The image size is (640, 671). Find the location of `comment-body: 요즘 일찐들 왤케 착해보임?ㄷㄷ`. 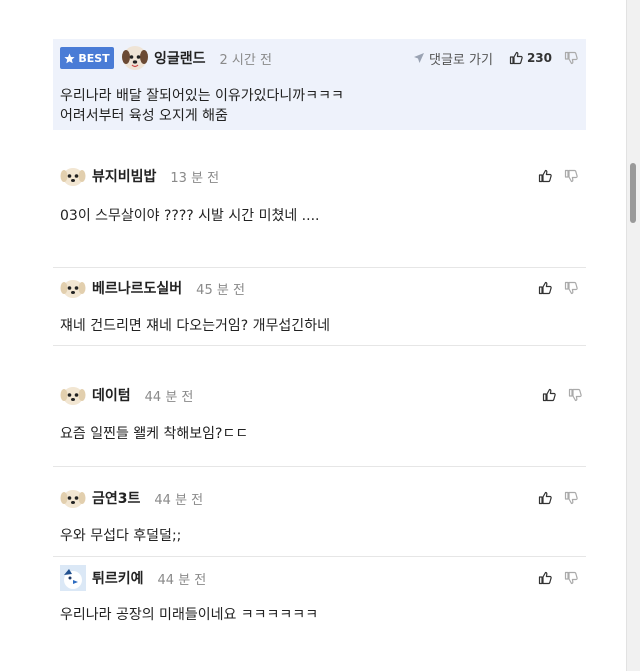

comment-body: 요즘 일찐들 왤케 착해보임?ㄷㄷ is located at coordinates (154, 434).